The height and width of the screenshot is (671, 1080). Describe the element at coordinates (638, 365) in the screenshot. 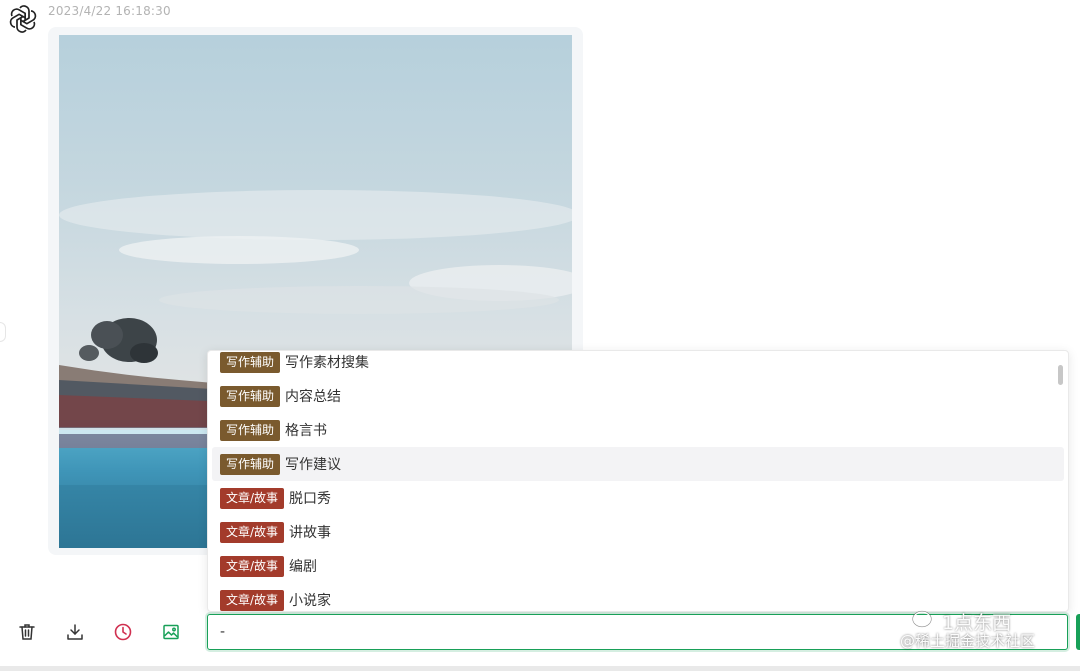

I see `dropdown-item: 写作辅助 写作素材搜集` at that location.